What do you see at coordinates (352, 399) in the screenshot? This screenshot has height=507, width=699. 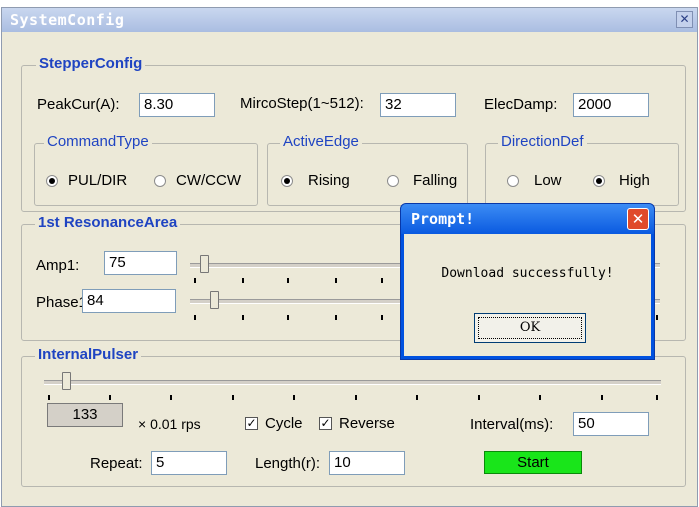 I see `pulser-slider-ticks` at bounding box center [352, 399].